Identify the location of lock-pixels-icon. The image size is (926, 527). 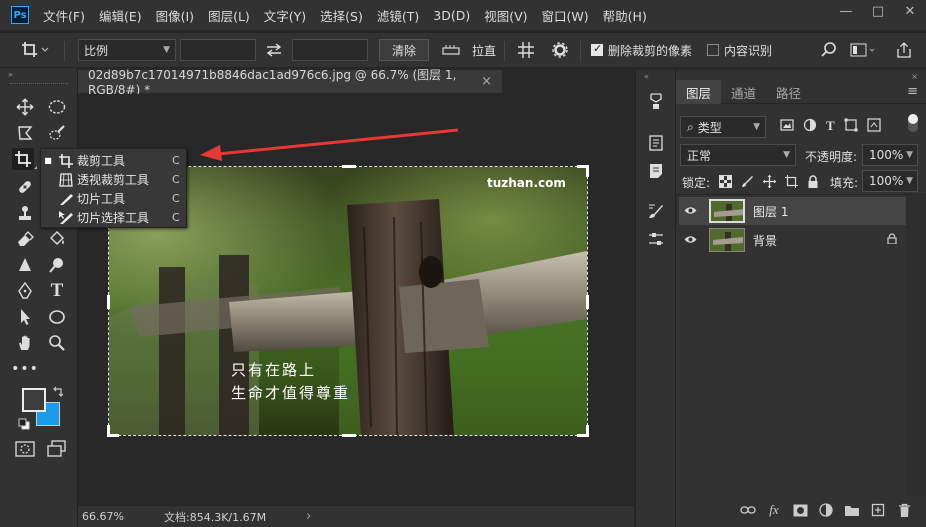
(747, 183).